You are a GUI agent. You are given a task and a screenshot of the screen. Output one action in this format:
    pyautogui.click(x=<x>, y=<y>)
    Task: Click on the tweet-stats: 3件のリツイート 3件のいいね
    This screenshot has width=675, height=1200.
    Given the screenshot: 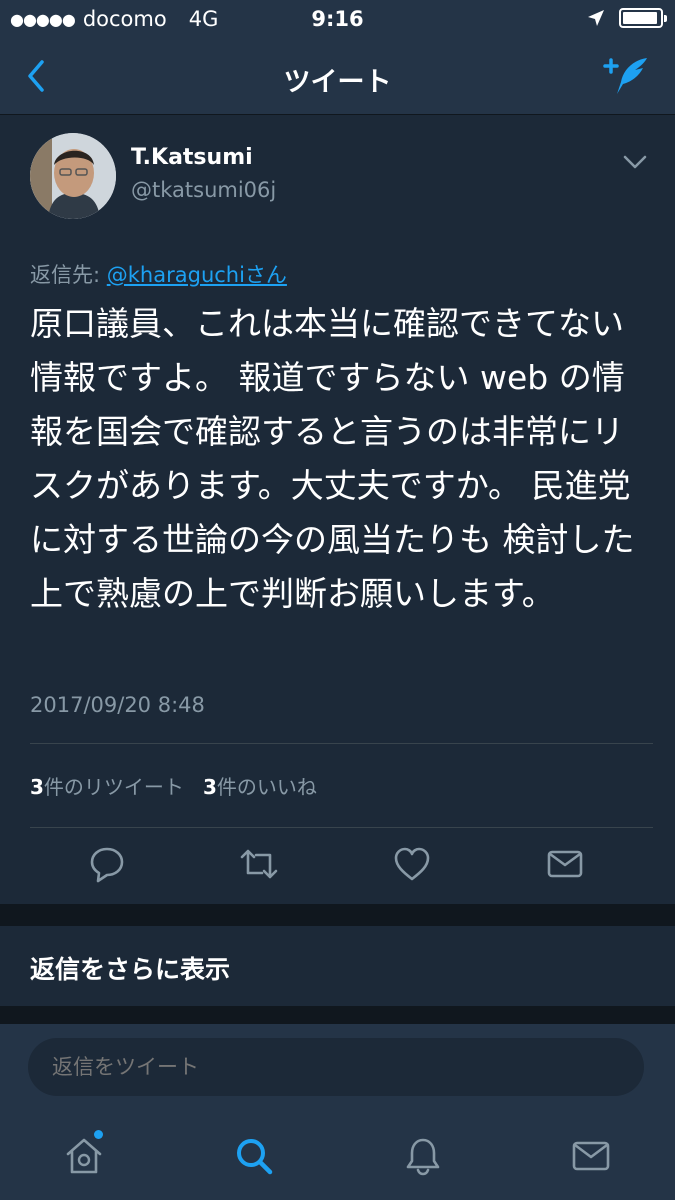 What is the action you would take?
    pyautogui.click(x=173, y=785)
    